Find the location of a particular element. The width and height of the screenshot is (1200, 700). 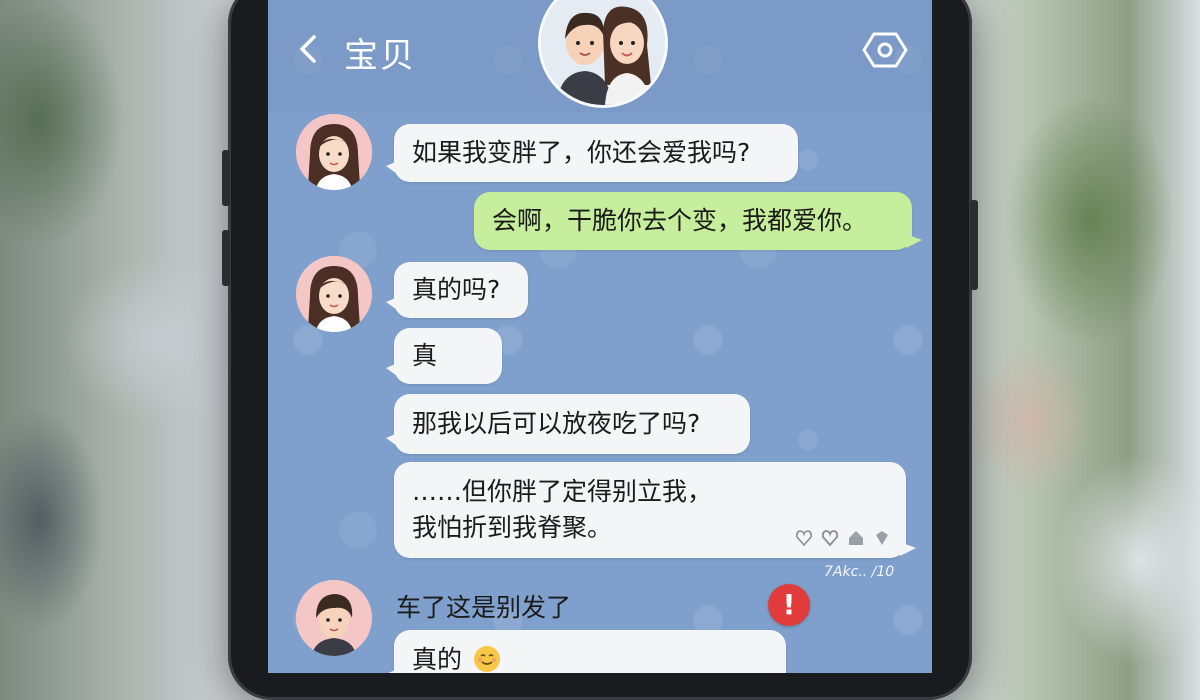

couple-avatar is located at coordinates (603, 54).